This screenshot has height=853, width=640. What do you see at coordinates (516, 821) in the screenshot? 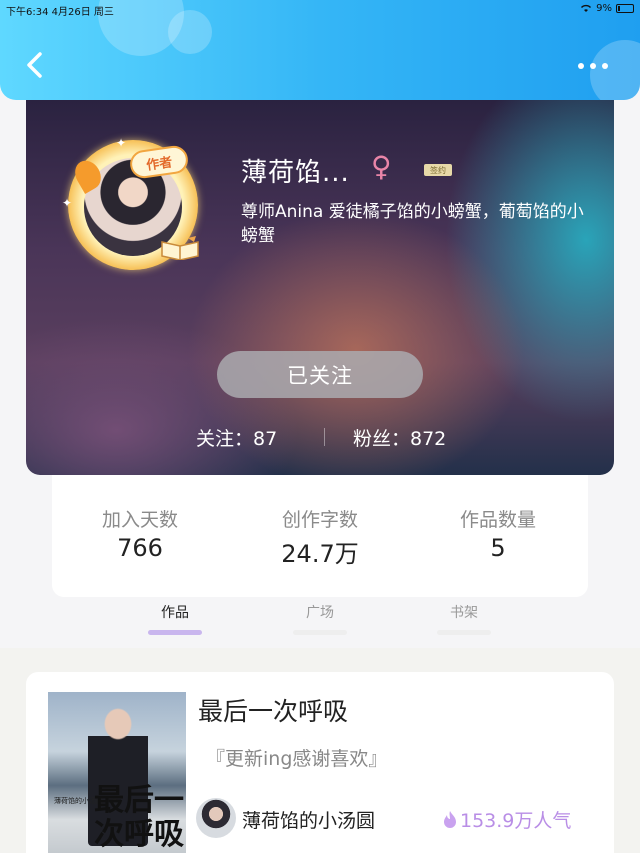
I see `popularity-text: 153.9万人气` at bounding box center [516, 821].